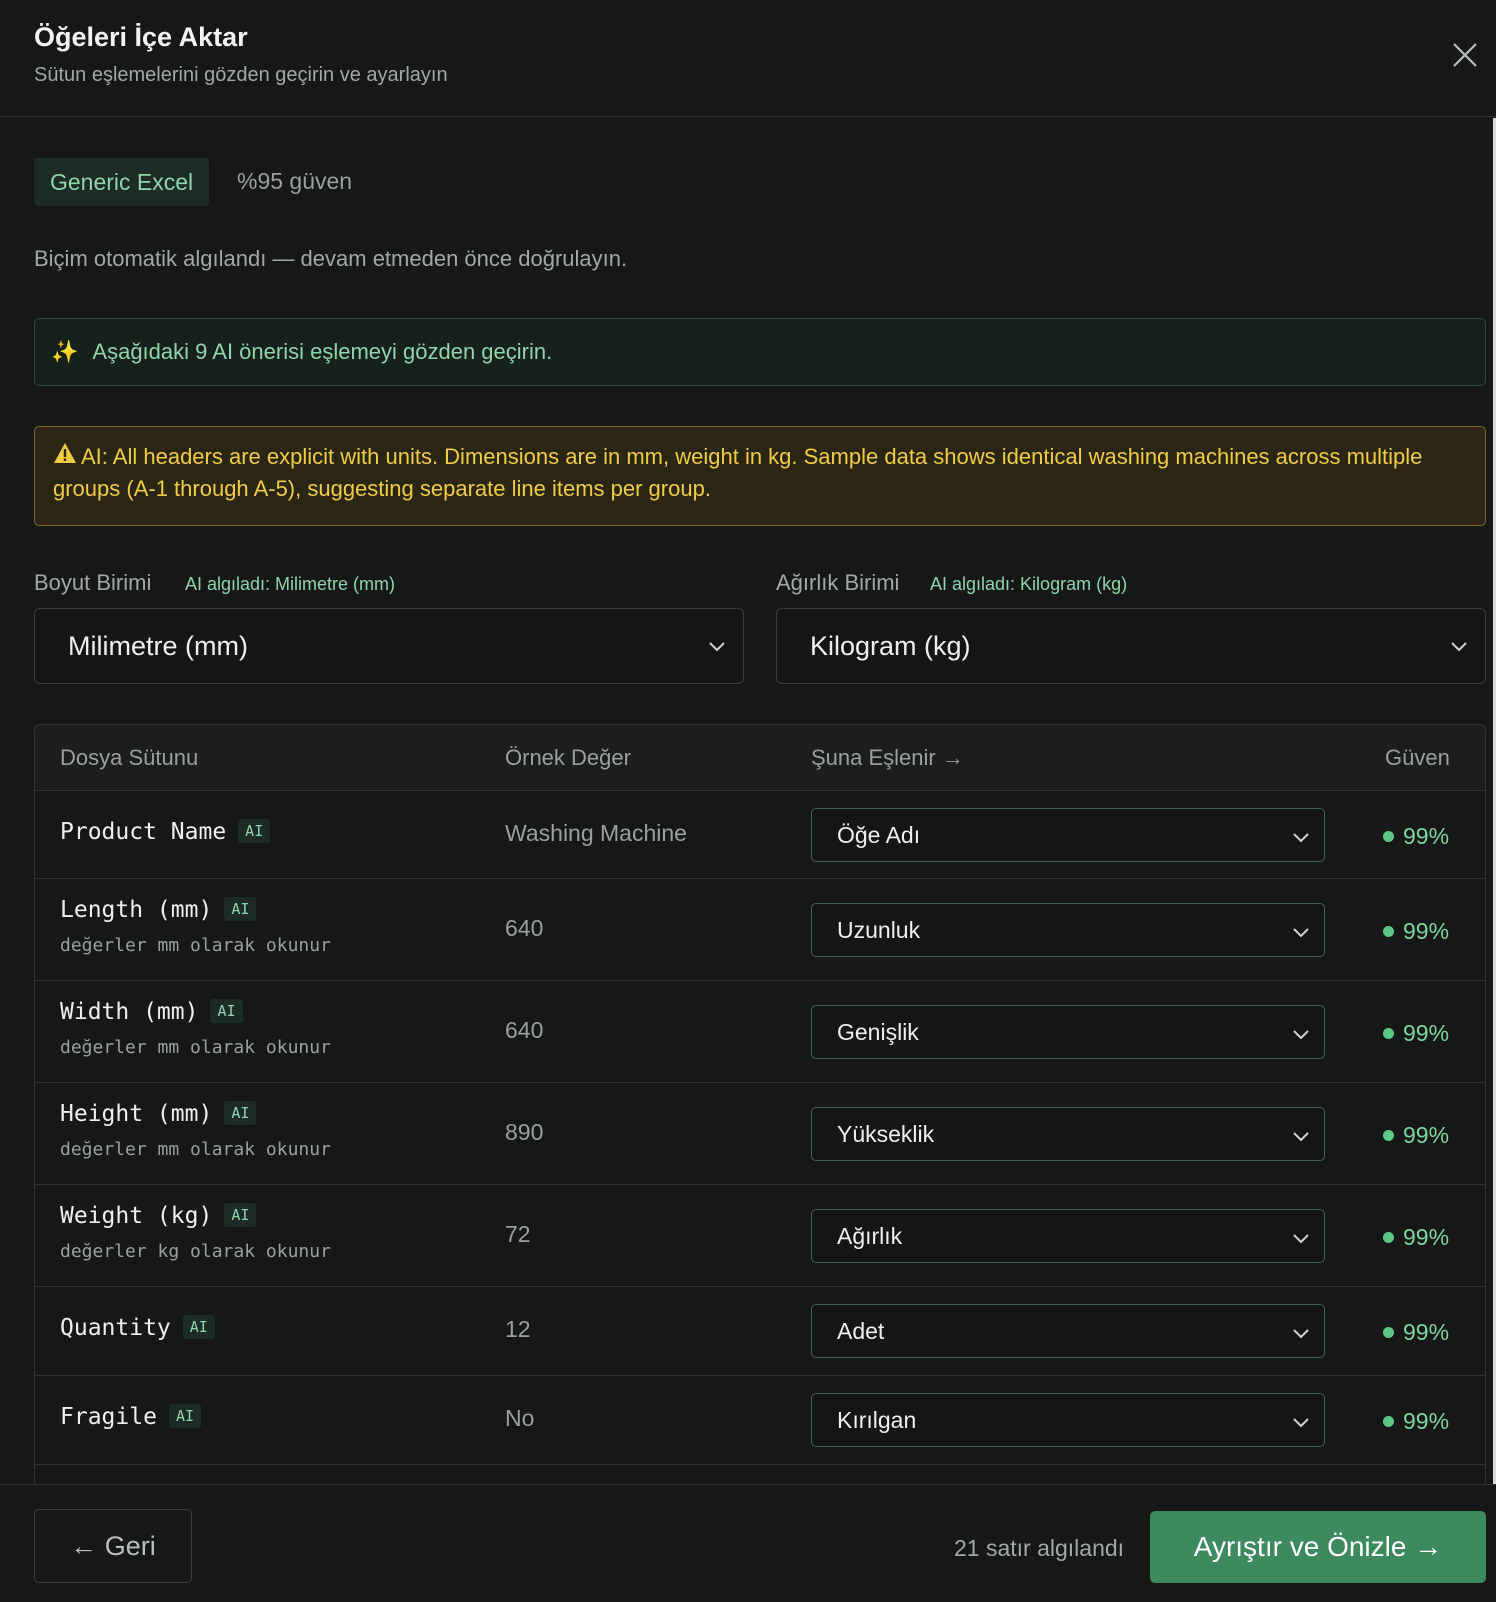  Describe the element at coordinates (151, 1012) in the screenshot. I see `file-column-name: Width (mm) AI` at that location.